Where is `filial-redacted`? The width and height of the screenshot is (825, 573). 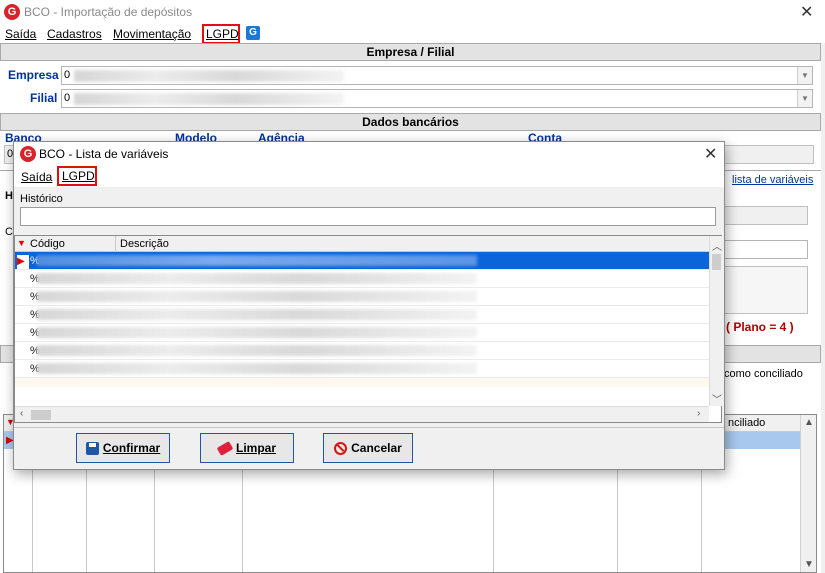
filial-redacted is located at coordinates (209, 99).